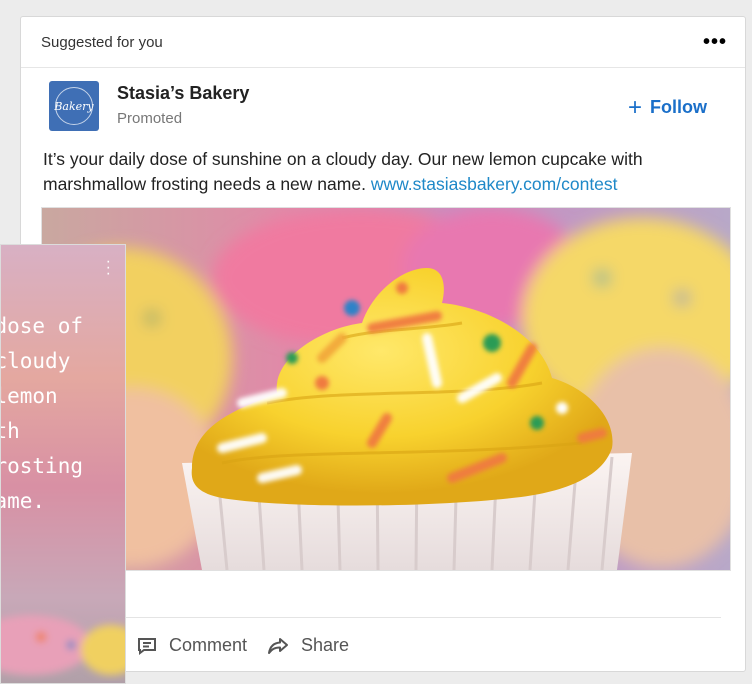 The width and height of the screenshot is (752, 684). Describe the element at coordinates (183, 106) in the screenshot. I see `author-text: Stasia’s Bakery Promoted` at that location.